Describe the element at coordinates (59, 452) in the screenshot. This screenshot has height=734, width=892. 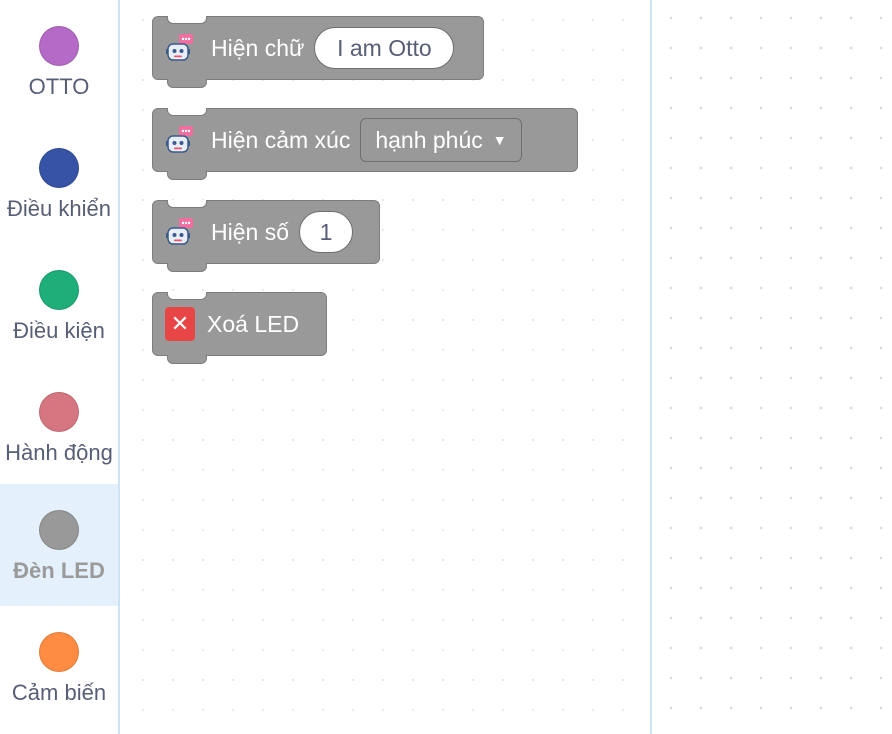
I see `category-label: Hành động` at that location.